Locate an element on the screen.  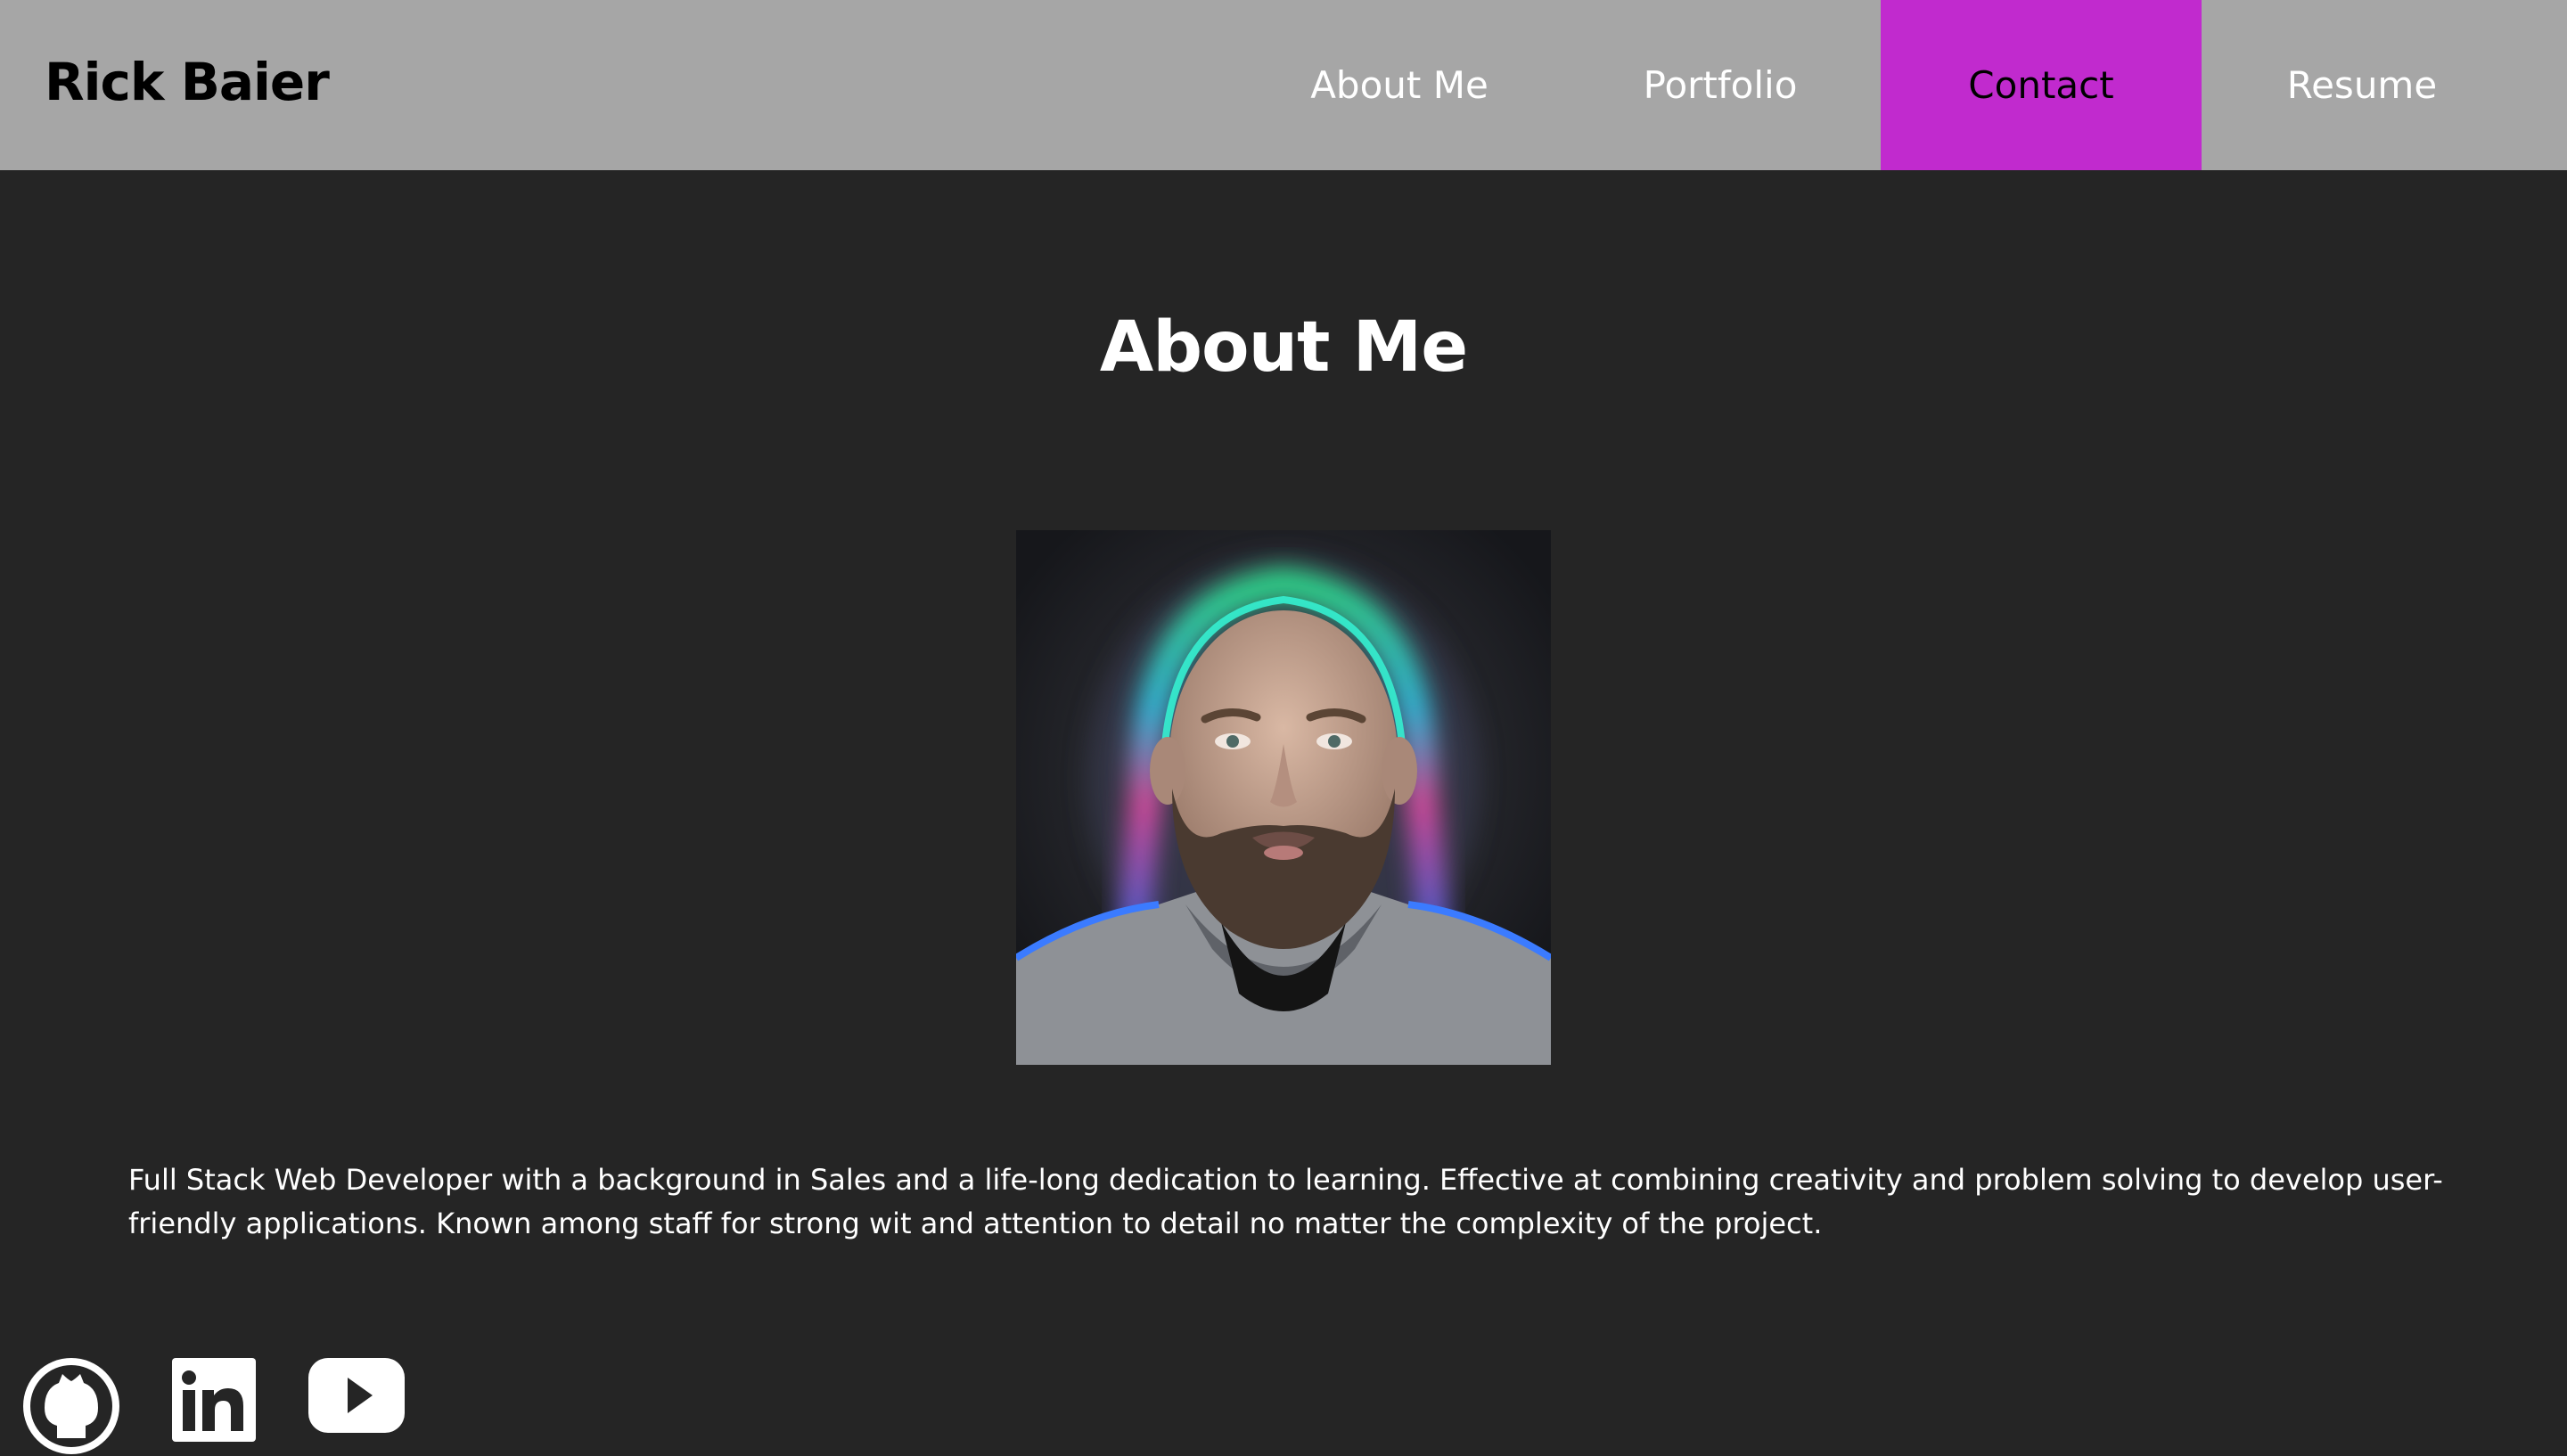
youtube-link is located at coordinates (356, 1407).